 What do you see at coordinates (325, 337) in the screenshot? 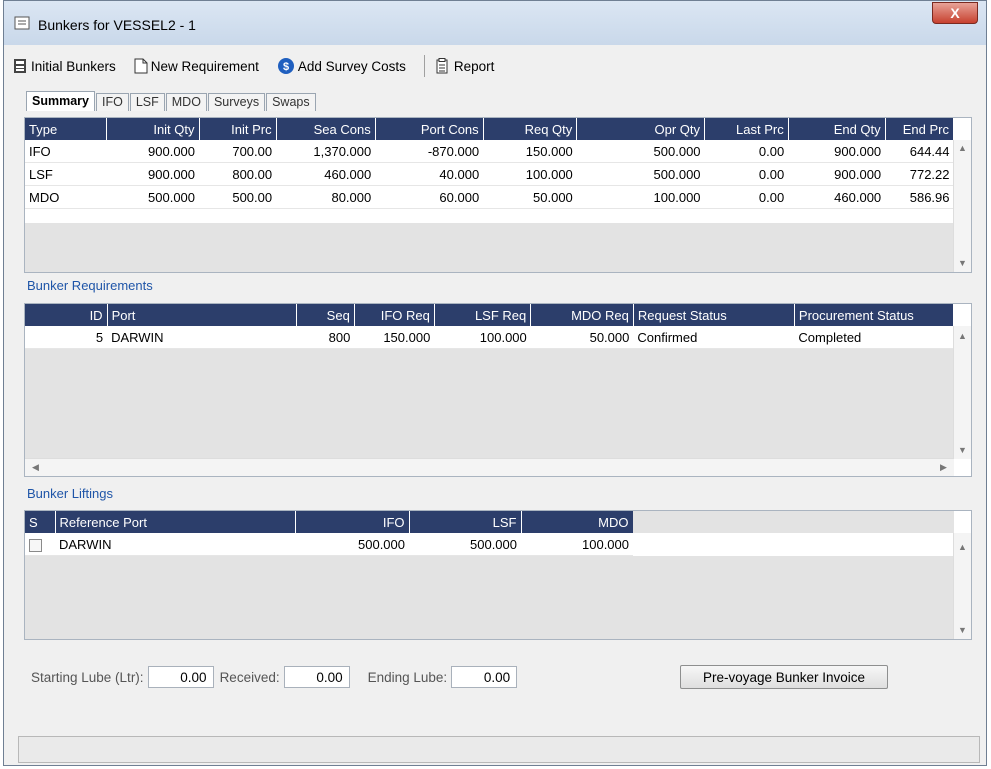
I see `cell: 800` at bounding box center [325, 337].